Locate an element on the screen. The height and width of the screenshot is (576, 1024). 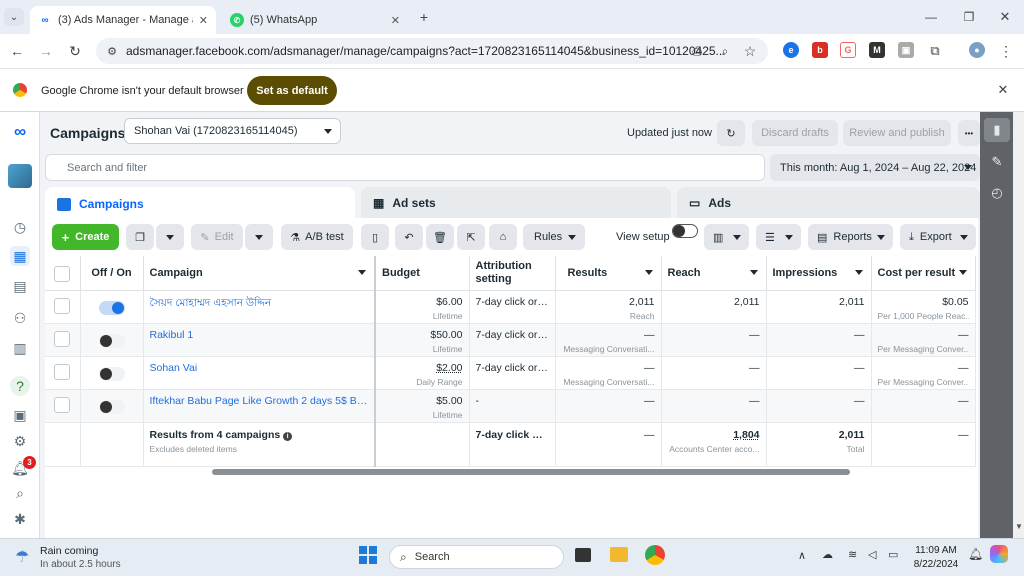
export-campaign-button: ⇱ is located at coordinates (471, 237).